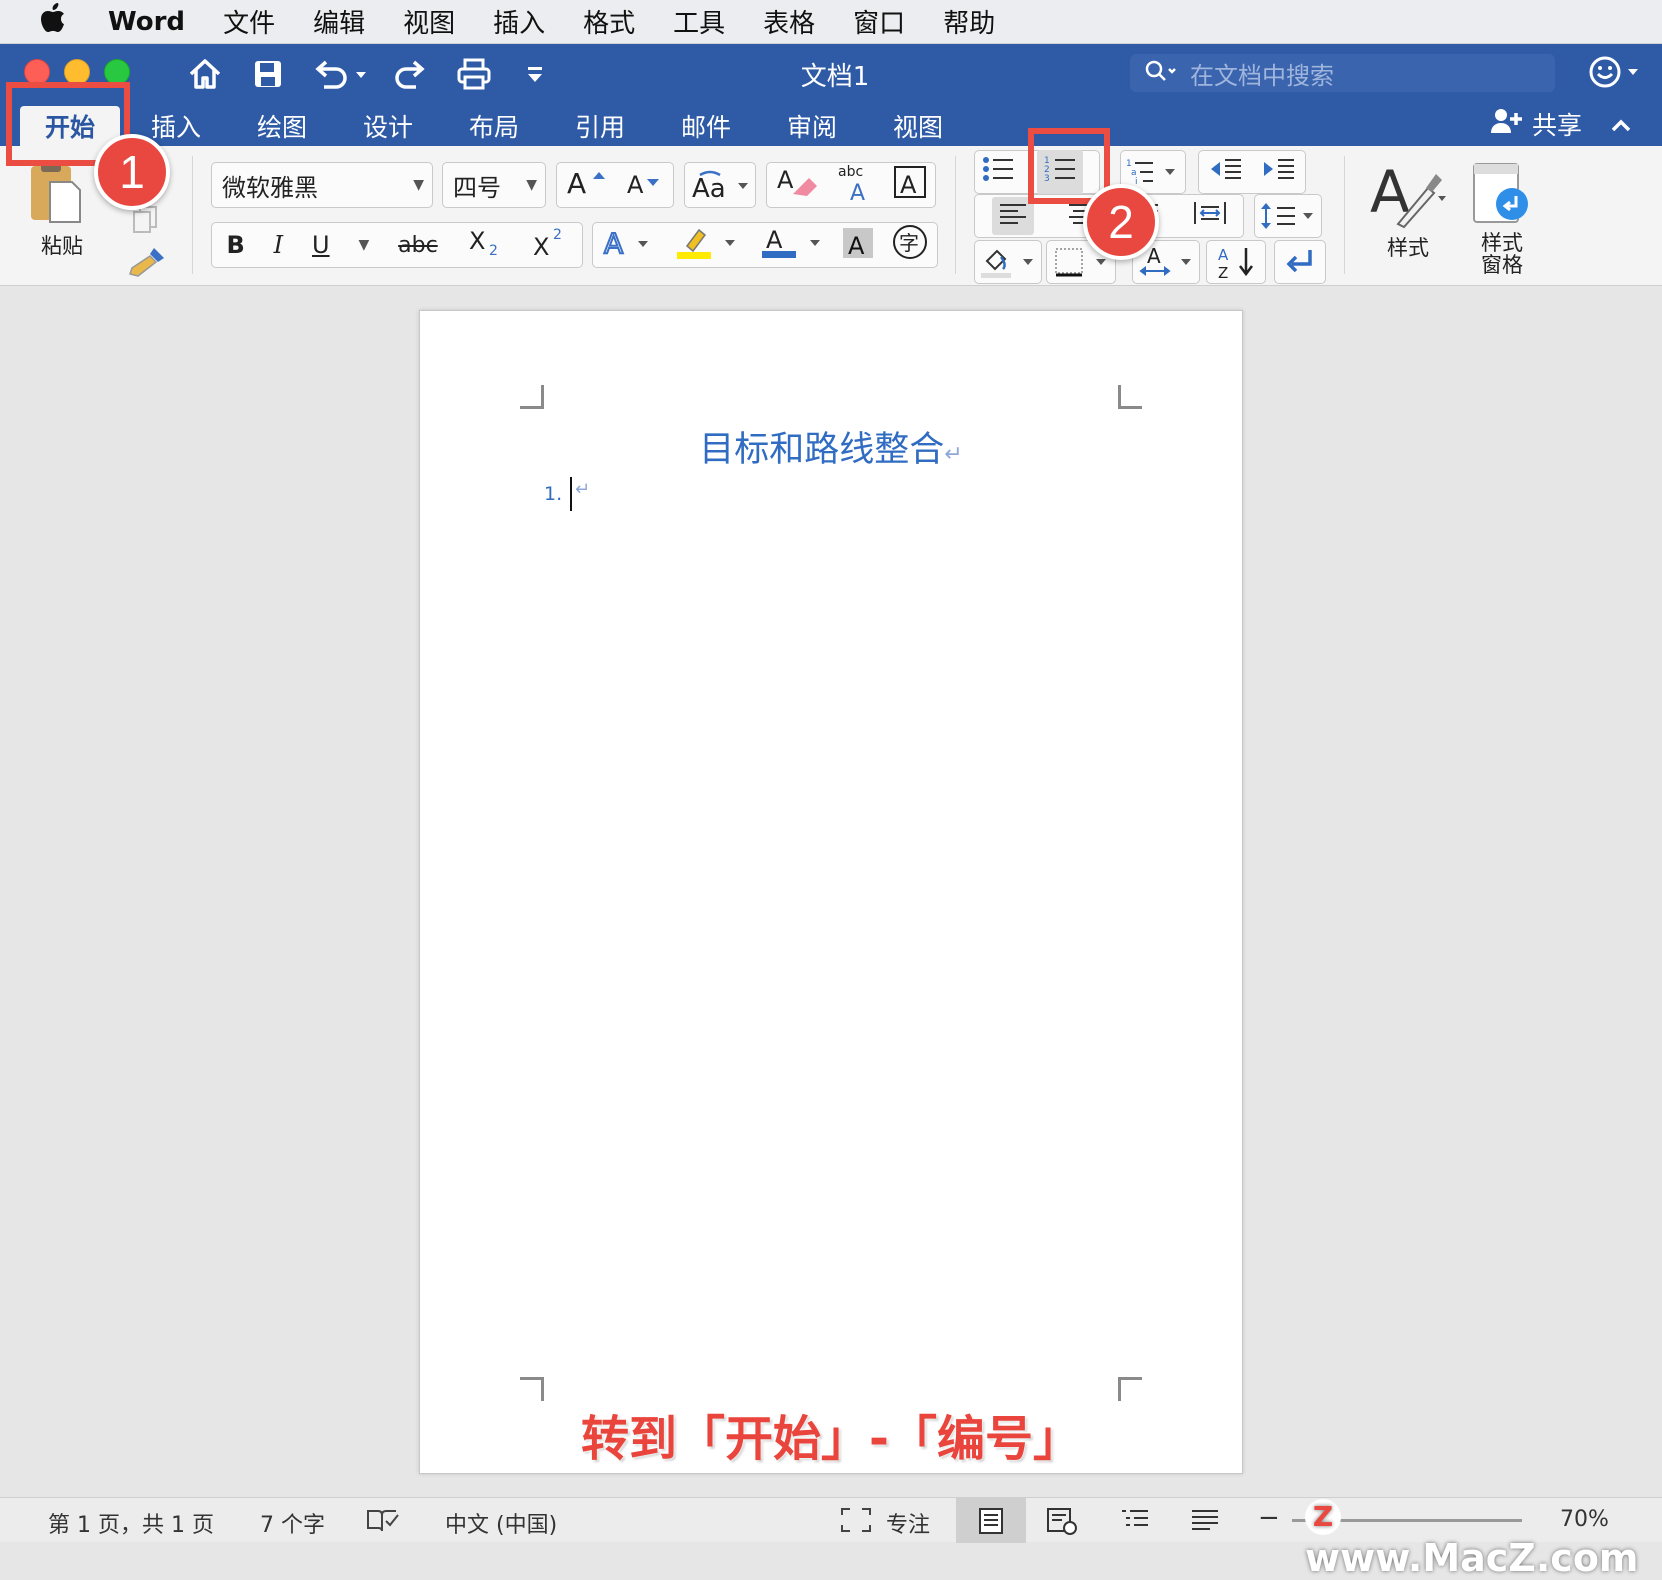  I want to click on svg-text: Z, so click(1223, 272).